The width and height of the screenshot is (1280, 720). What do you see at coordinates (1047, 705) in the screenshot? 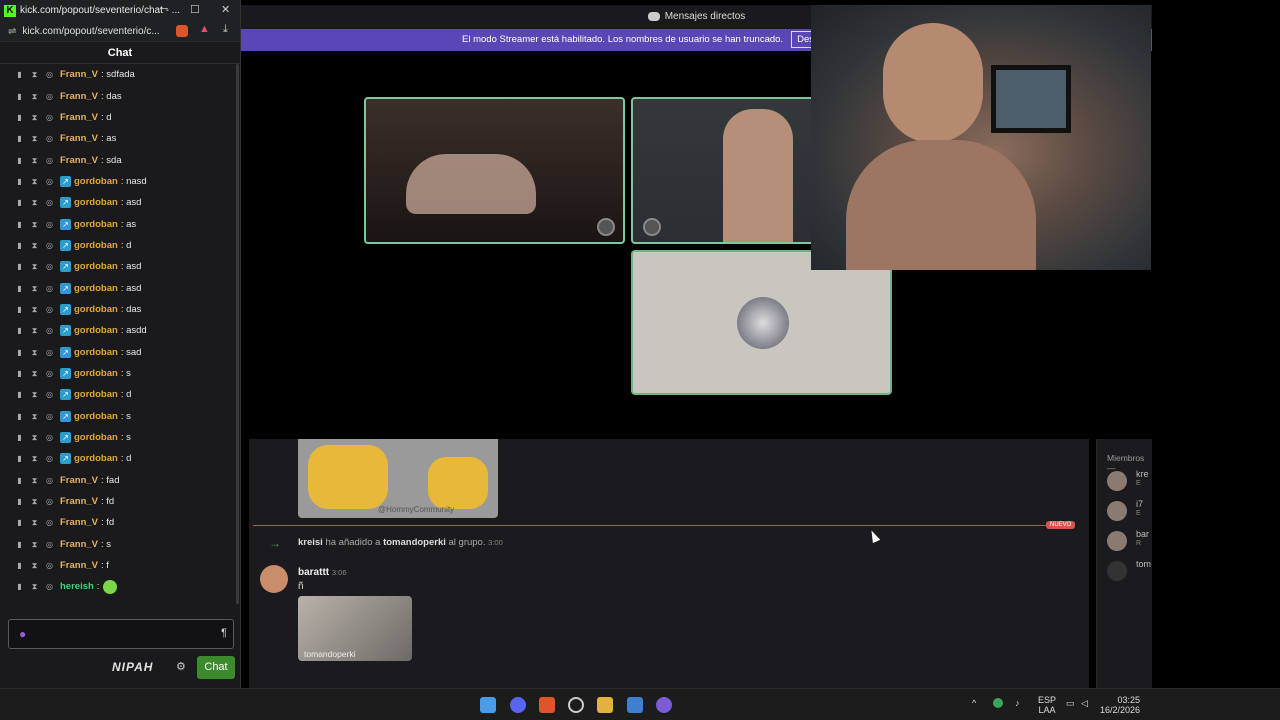
I see `language-indicator: ESP LAA` at bounding box center [1047, 705].